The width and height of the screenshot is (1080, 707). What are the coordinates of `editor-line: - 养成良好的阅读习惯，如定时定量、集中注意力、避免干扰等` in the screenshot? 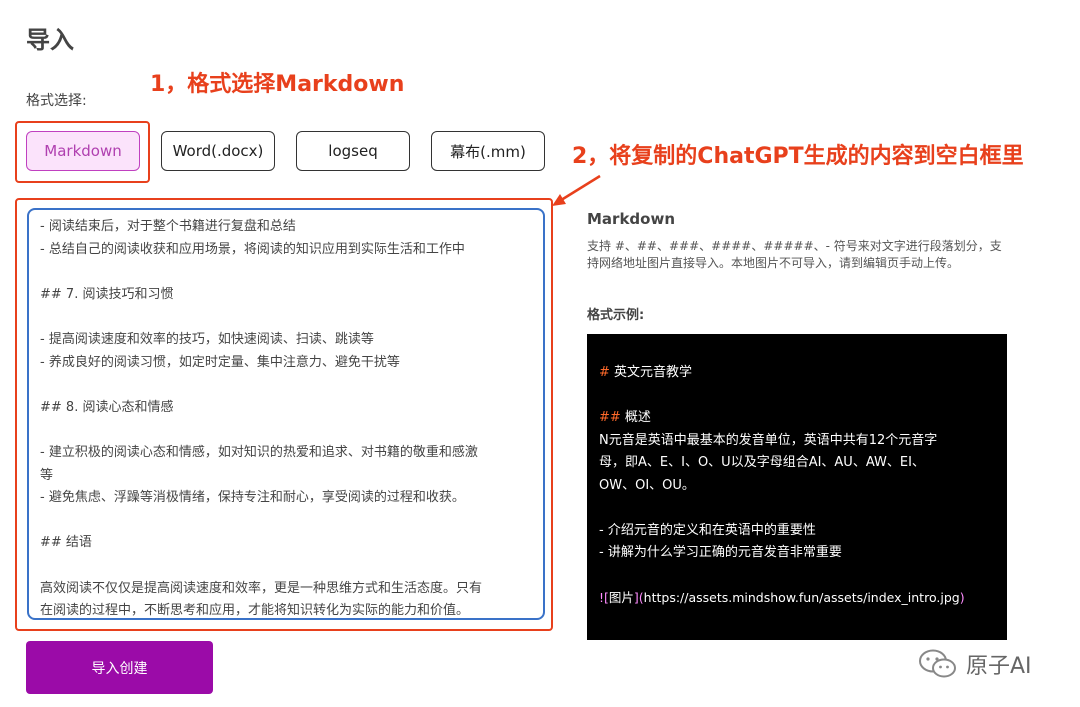 It's located at (220, 362).